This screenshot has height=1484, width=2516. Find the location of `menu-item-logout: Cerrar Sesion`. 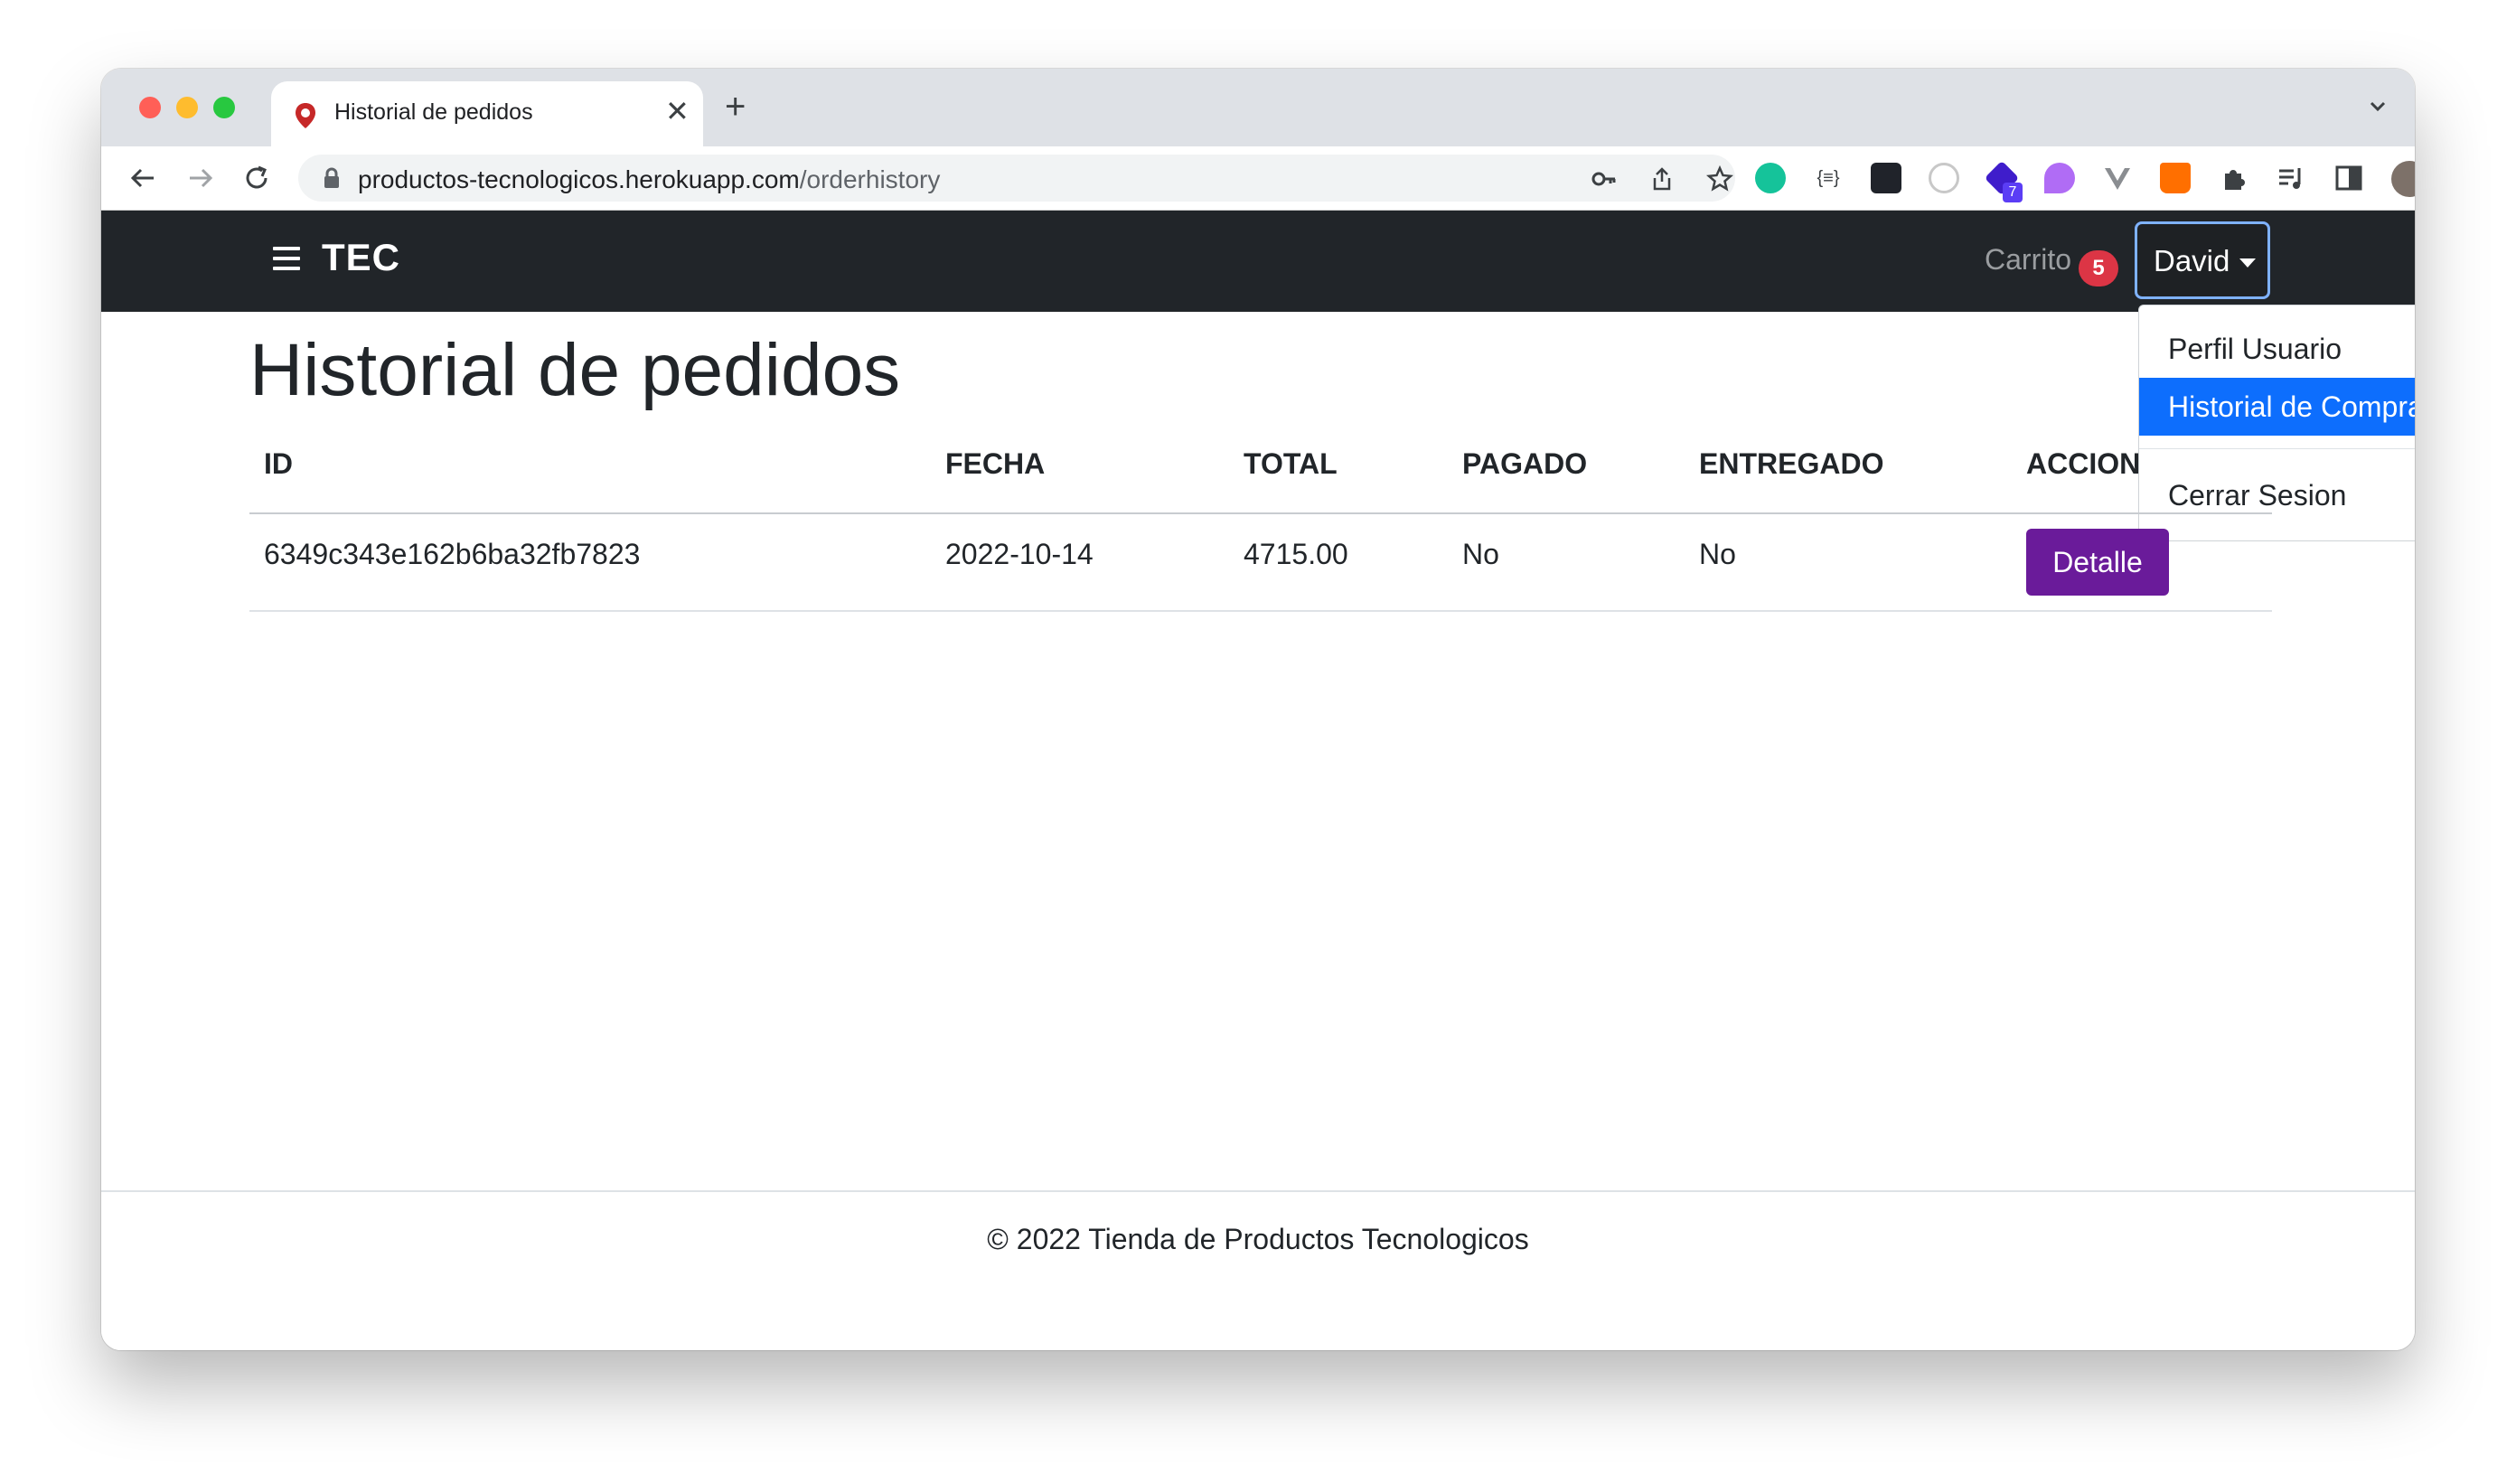

menu-item-logout: Cerrar Sesion is located at coordinates (2277, 495).